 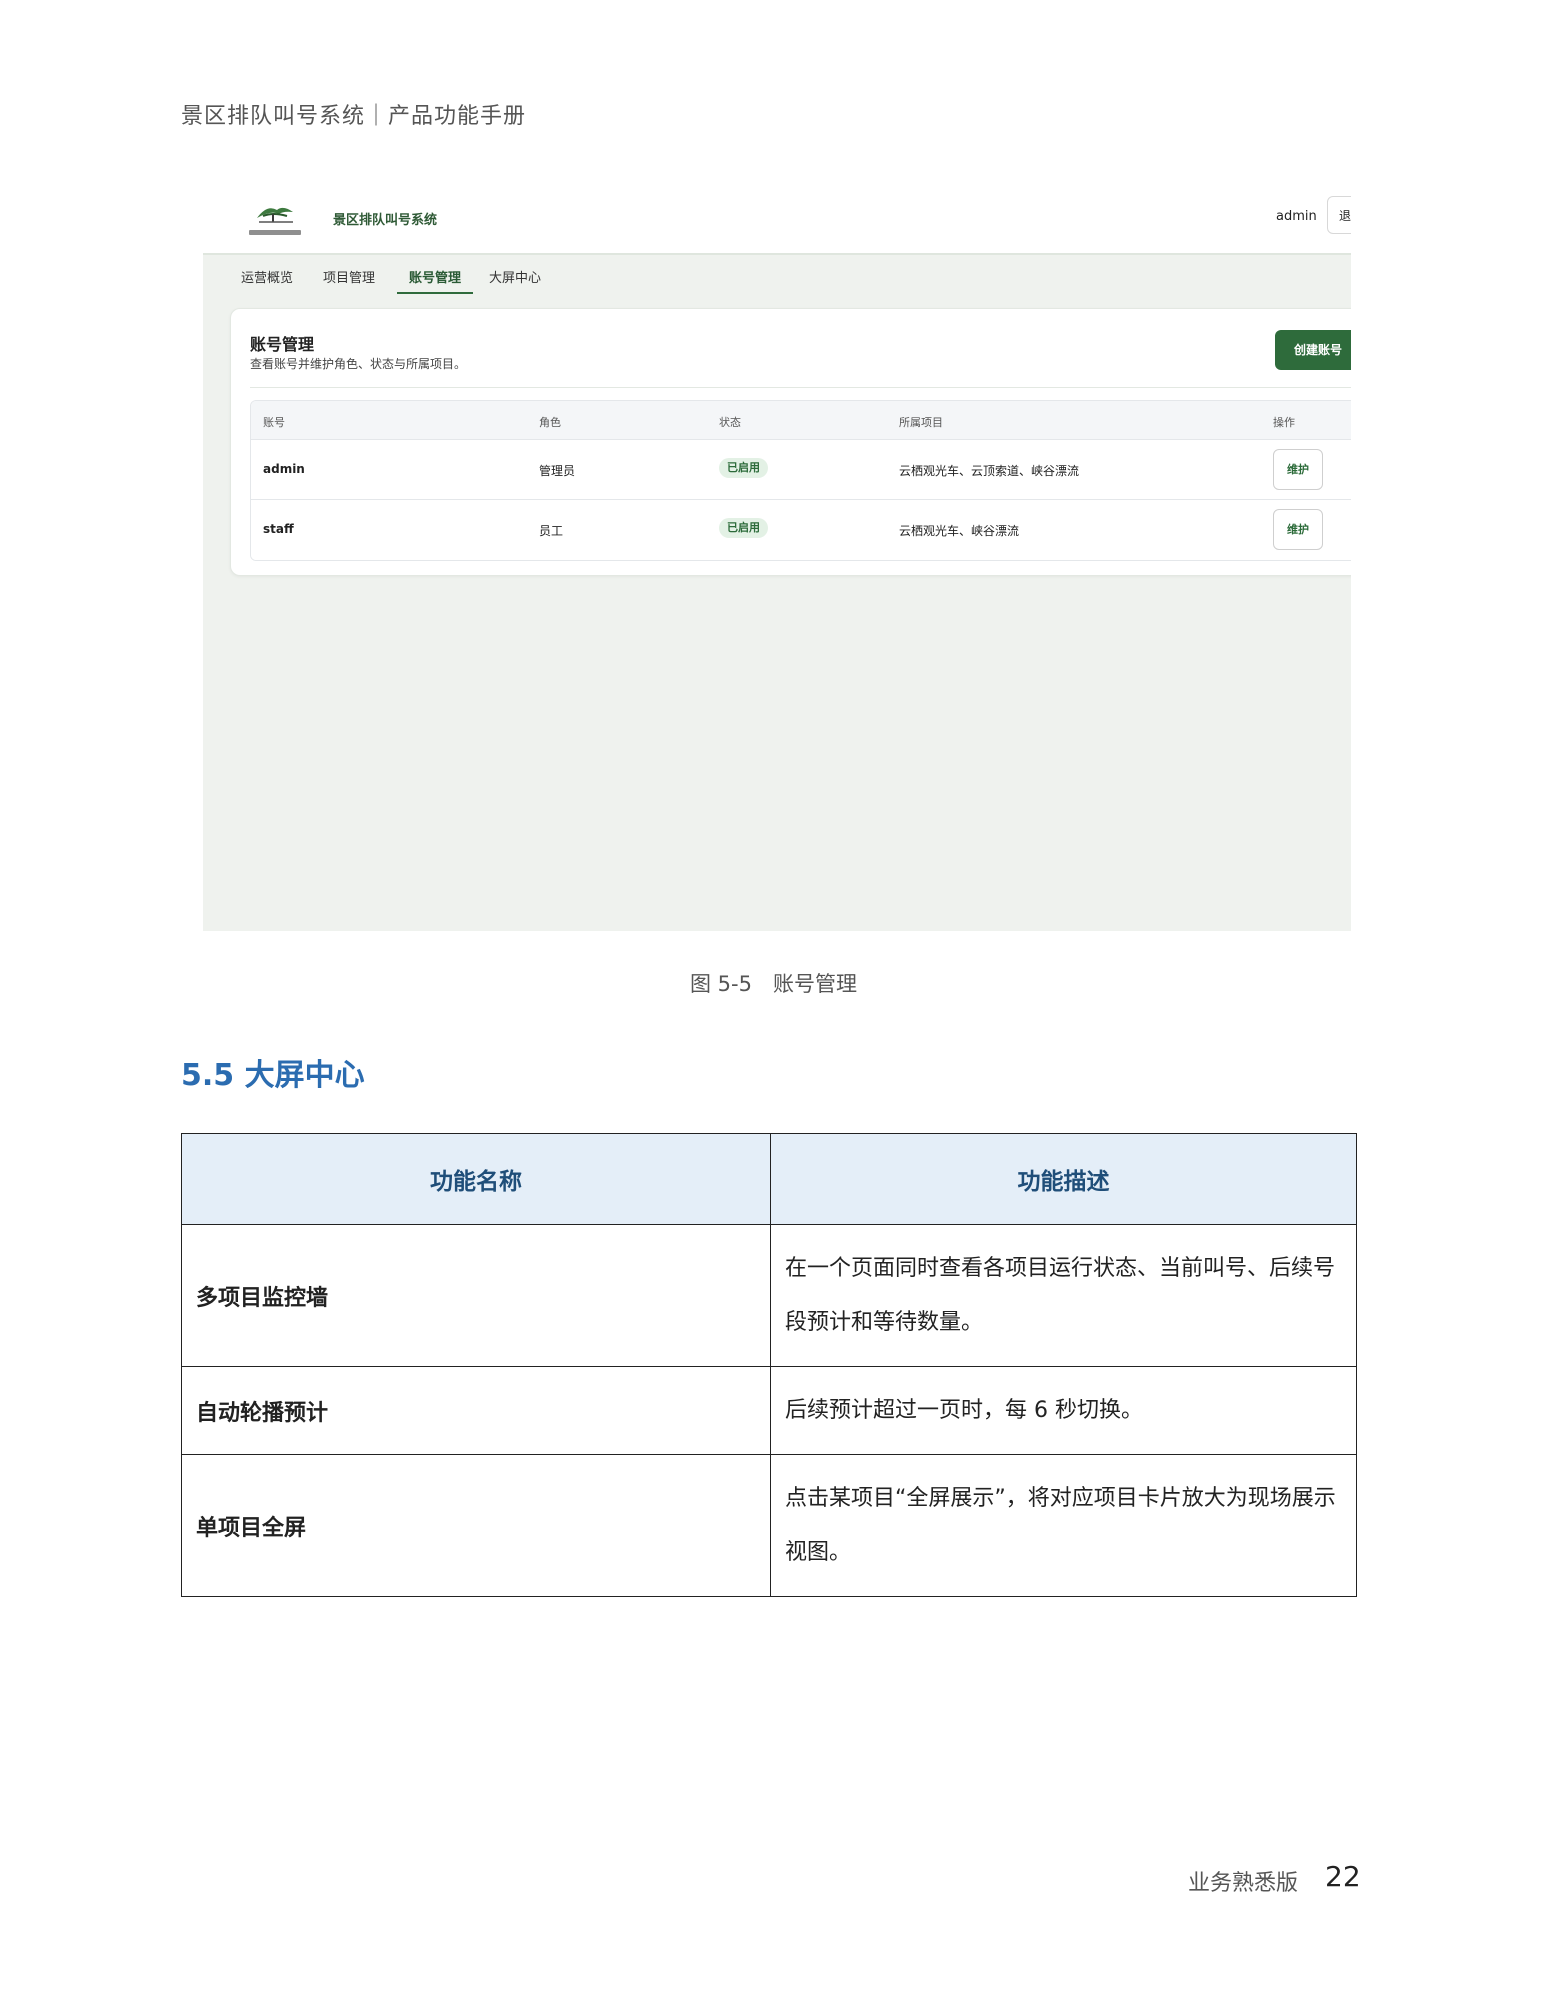 What do you see at coordinates (1284, 422) in the screenshot?
I see `col-action: 操作` at bounding box center [1284, 422].